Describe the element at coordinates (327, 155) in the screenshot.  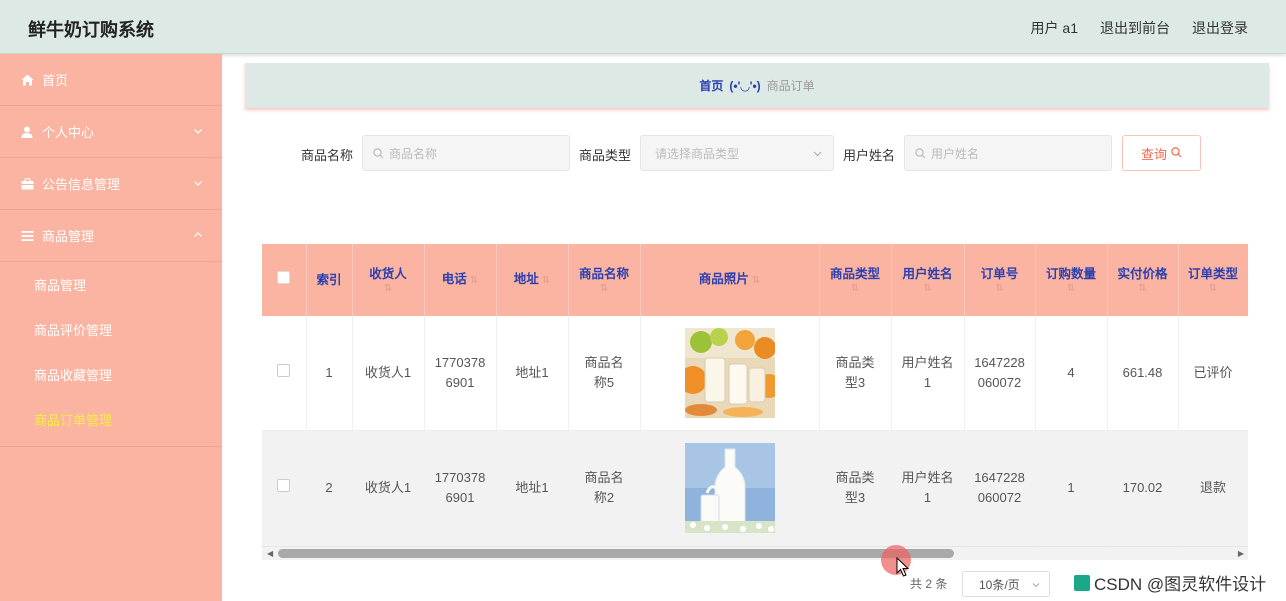
I see `product-name-label: 商品名称` at that location.